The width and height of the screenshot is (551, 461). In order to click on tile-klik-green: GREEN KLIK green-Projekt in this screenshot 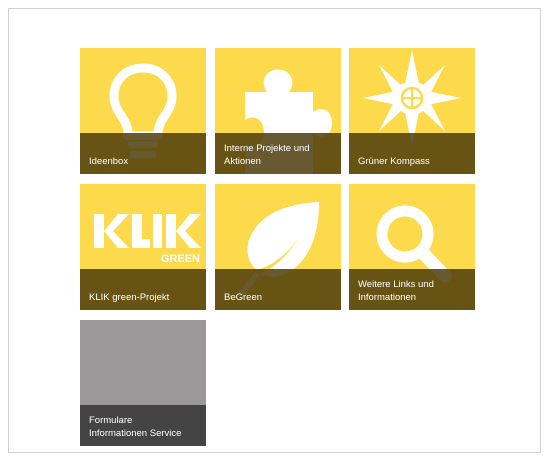, I will do `click(143, 247)`.